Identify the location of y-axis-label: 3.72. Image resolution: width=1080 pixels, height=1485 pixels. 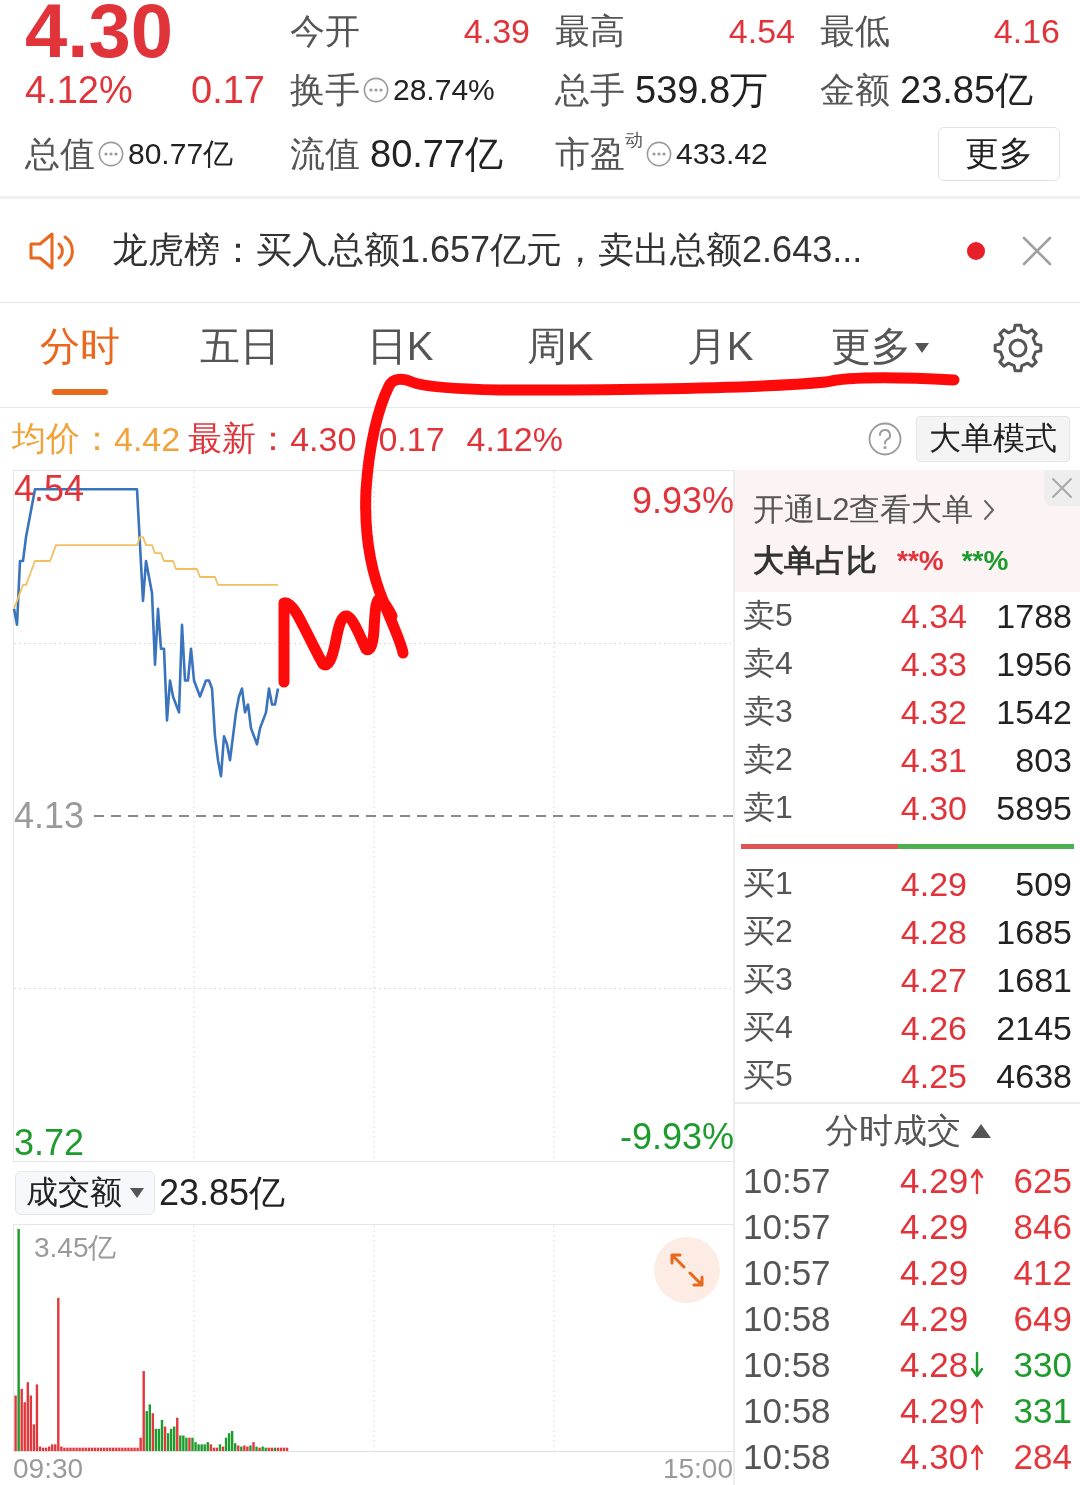
(49, 1142).